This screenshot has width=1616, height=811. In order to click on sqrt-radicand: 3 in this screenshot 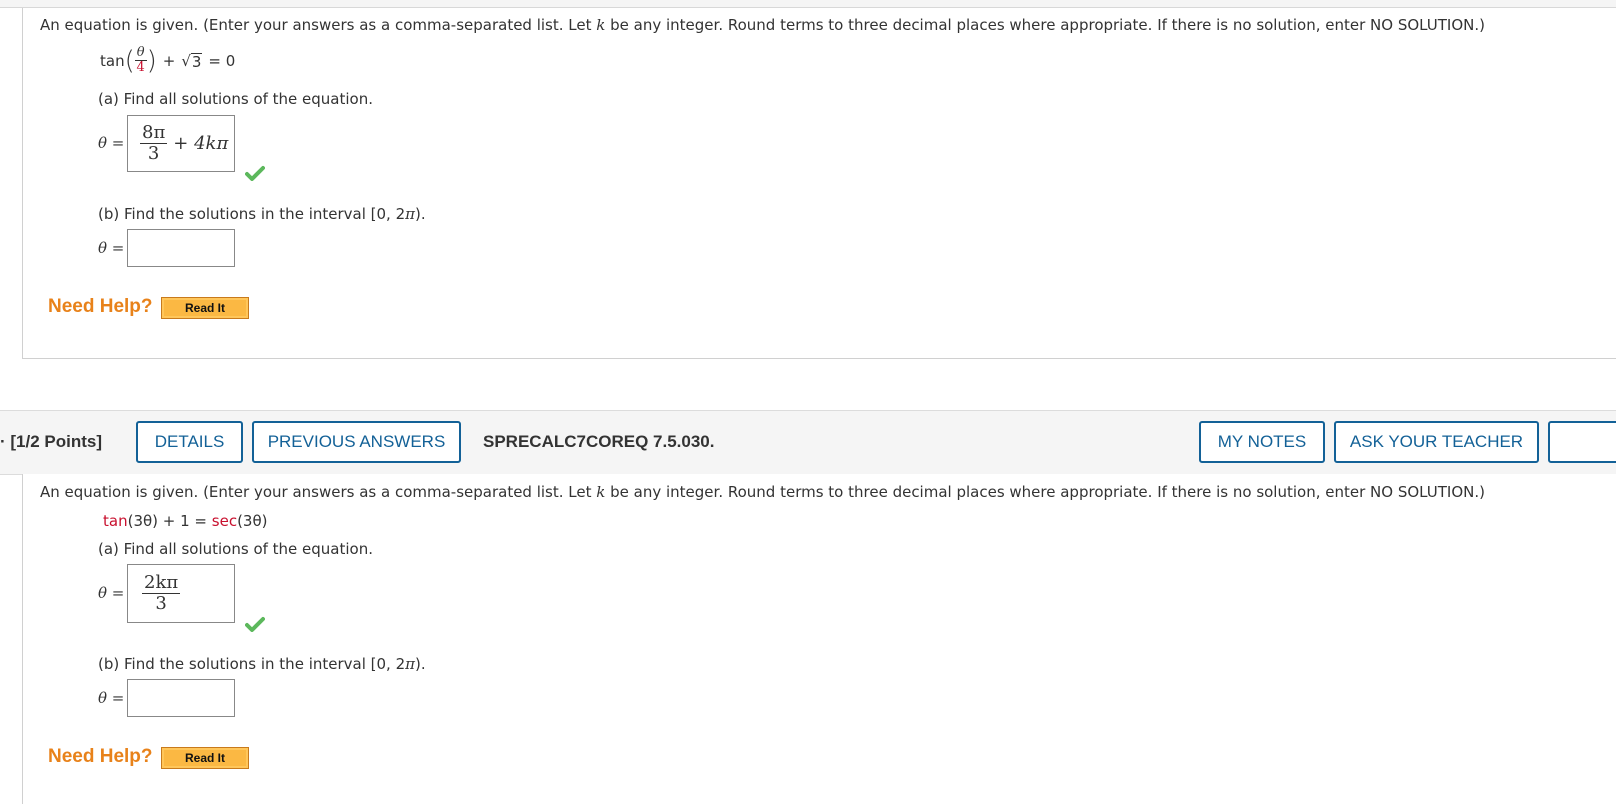, I will do `click(196, 61)`.